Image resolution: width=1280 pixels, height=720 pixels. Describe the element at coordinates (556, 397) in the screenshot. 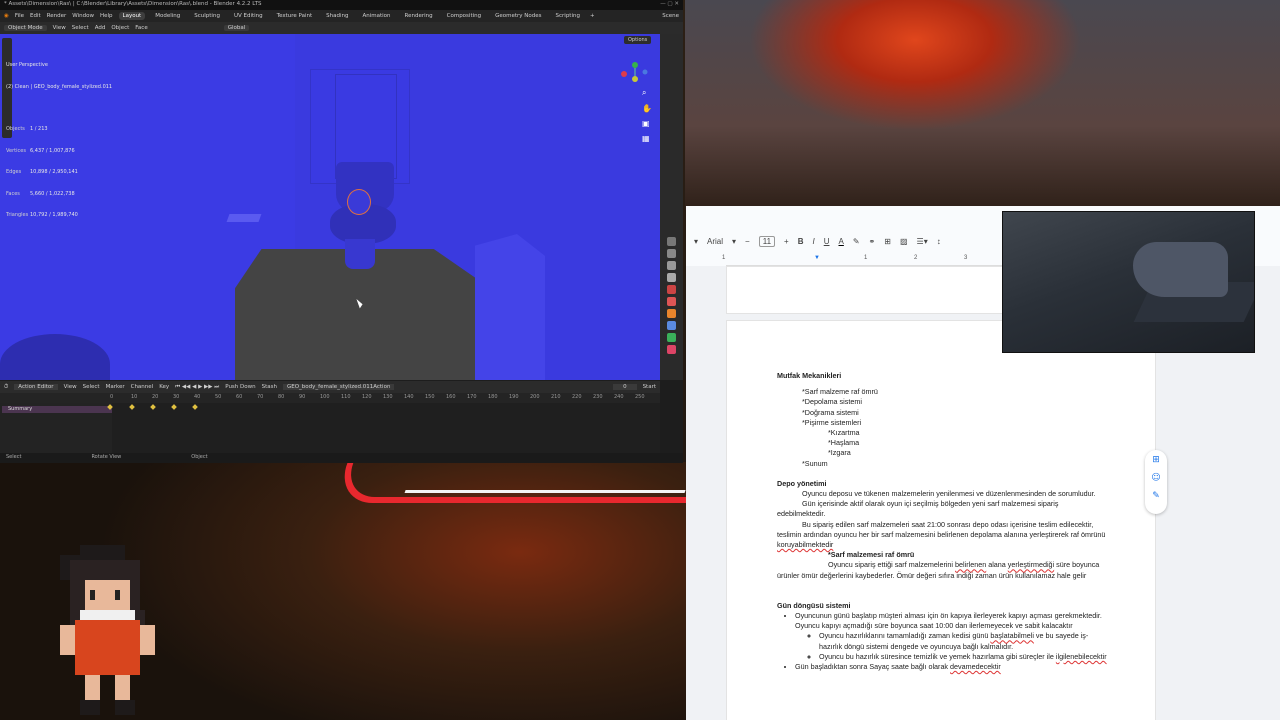

I see `ruler-tick-label: 210` at that location.